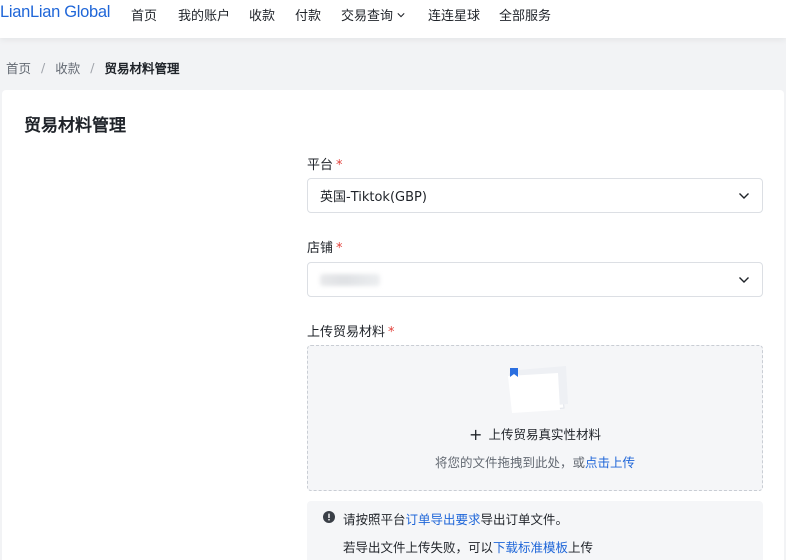 Image resolution: width=786 pixels, height=560 pixels. I want to click on upload-title-text: 上传贸易真实性材料, so click(544, 434).